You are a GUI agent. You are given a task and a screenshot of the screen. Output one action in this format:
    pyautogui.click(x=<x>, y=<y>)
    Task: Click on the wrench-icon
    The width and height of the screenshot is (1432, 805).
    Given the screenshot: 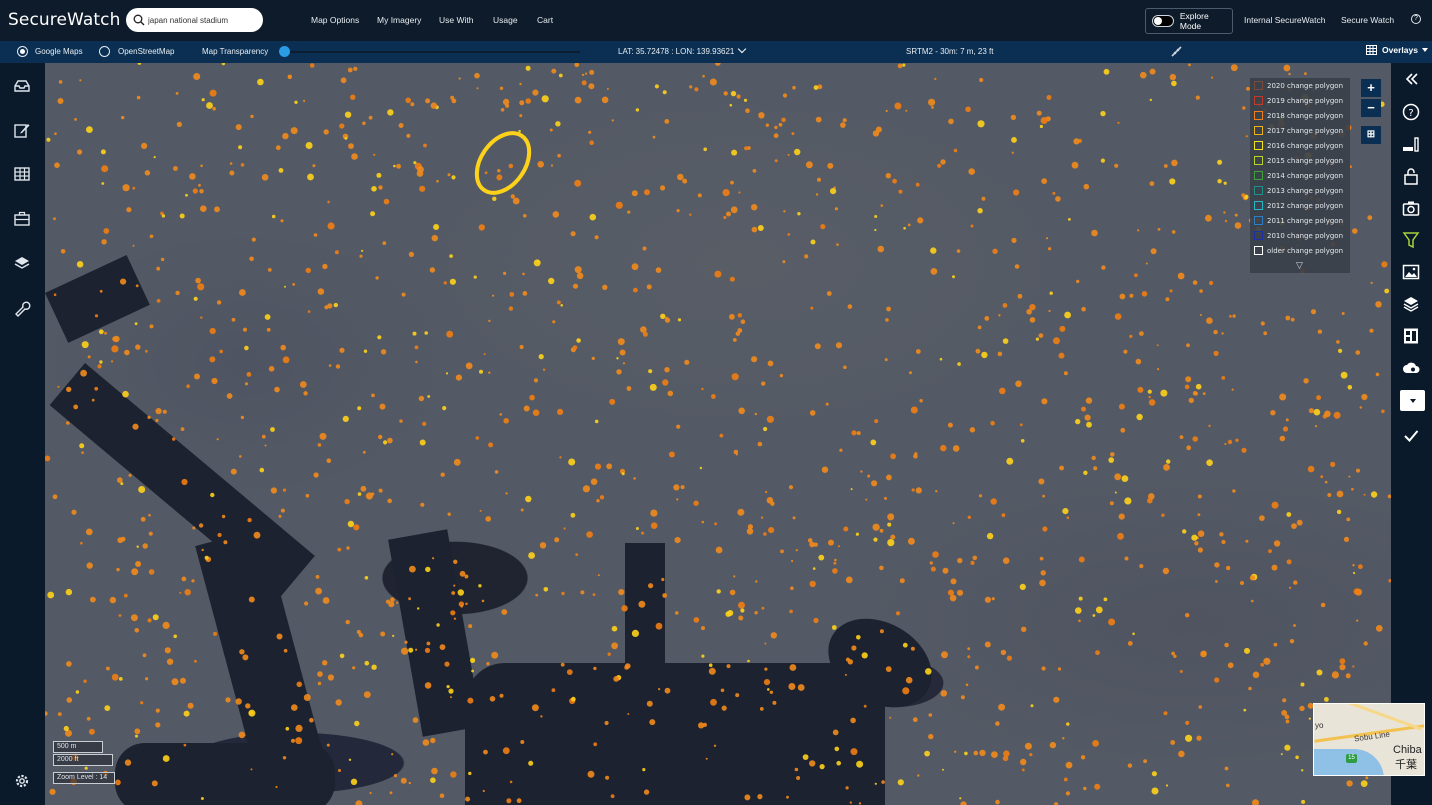 What is the action you would take?
    pyautogui.click(x=22, y=308)
    